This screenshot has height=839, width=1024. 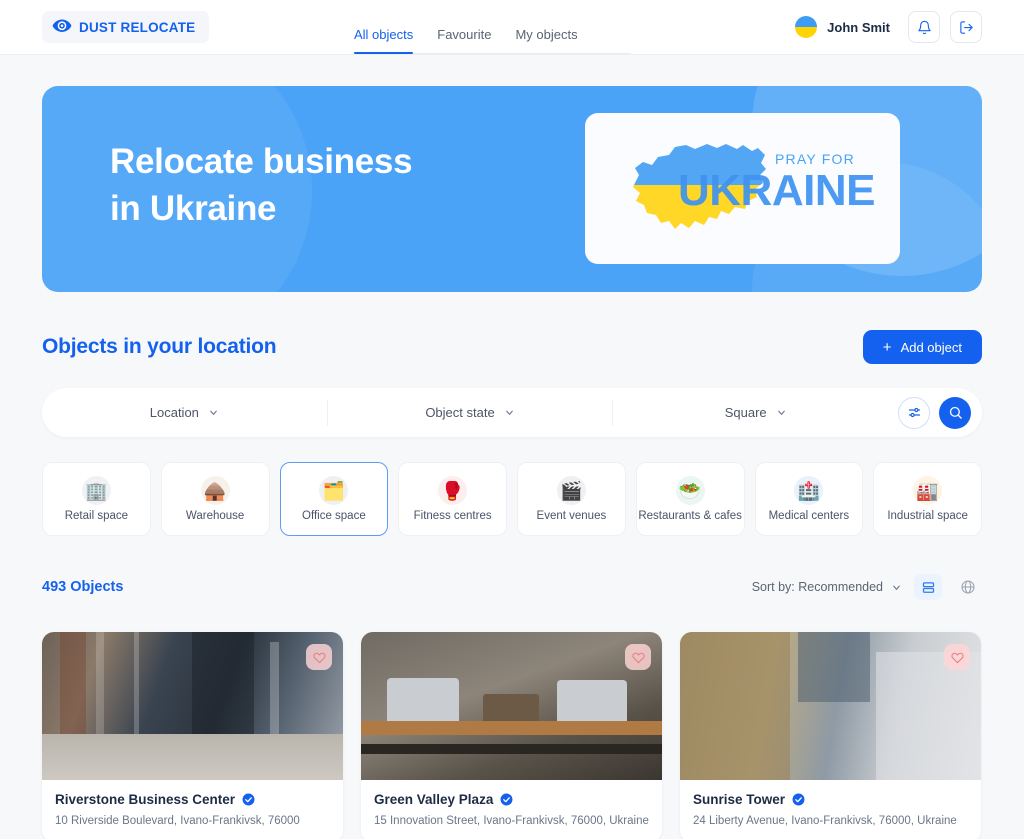 I want to click on logout-button, so click(x=966, y=27).